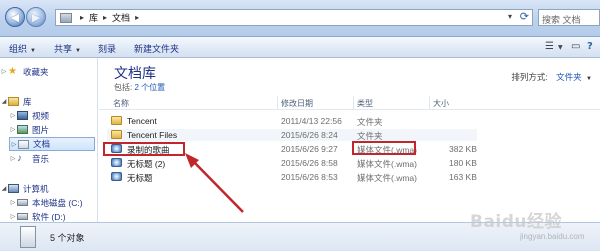 This screenshot has height=251, width=600. I want to click on nav-music-label: 音乐, so click(41, 158).